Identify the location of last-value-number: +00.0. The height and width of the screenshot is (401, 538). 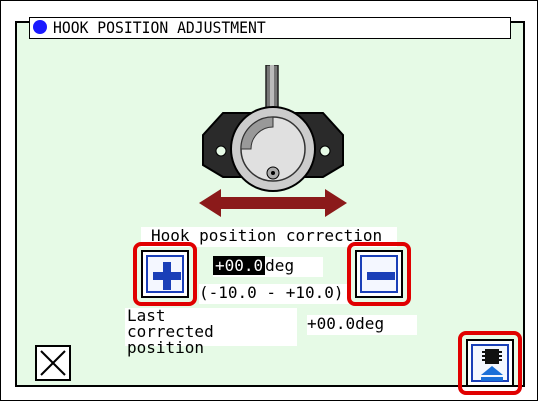
(331, 323).